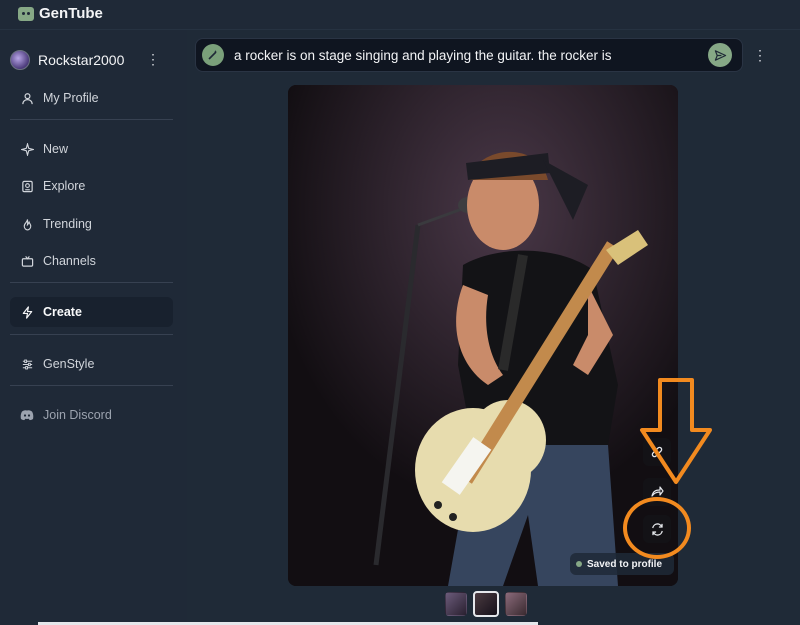 This screenshot has width=800, height=625. Describe the element at coordinates (91, 312) in the screenshot. I see `sidebar-item-create: Create` at that location.